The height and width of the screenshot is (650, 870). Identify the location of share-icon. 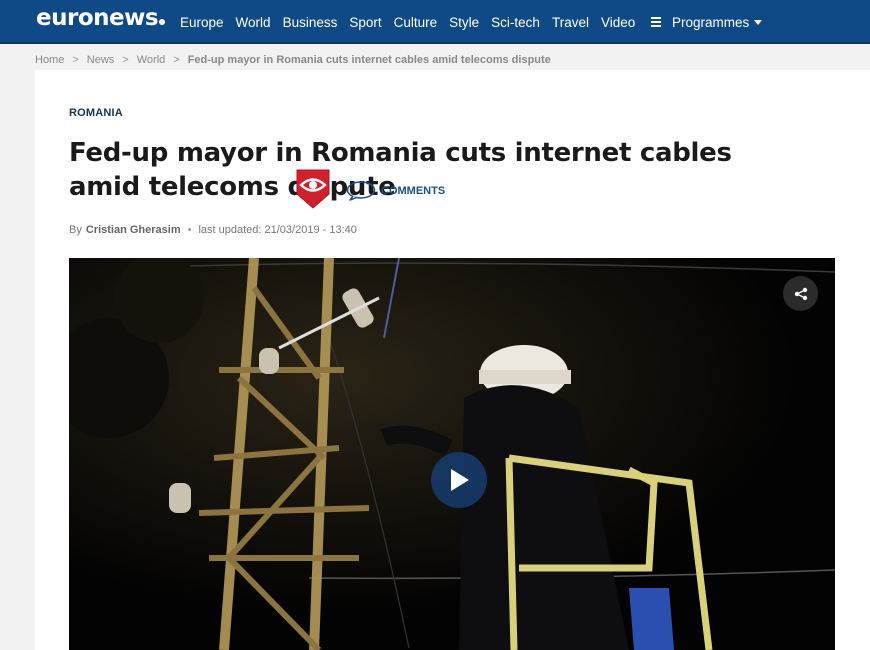
(800, 293).